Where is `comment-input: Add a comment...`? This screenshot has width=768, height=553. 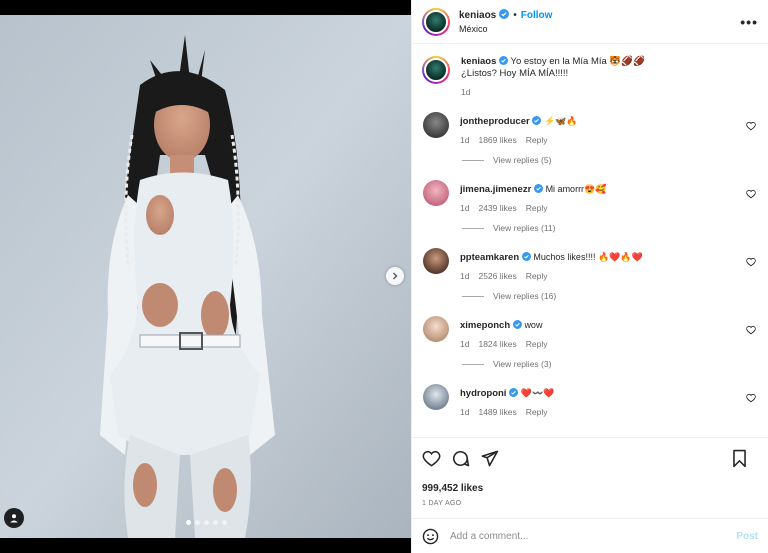 comment-input: Add a comment... is located at coordinates (593, 536).